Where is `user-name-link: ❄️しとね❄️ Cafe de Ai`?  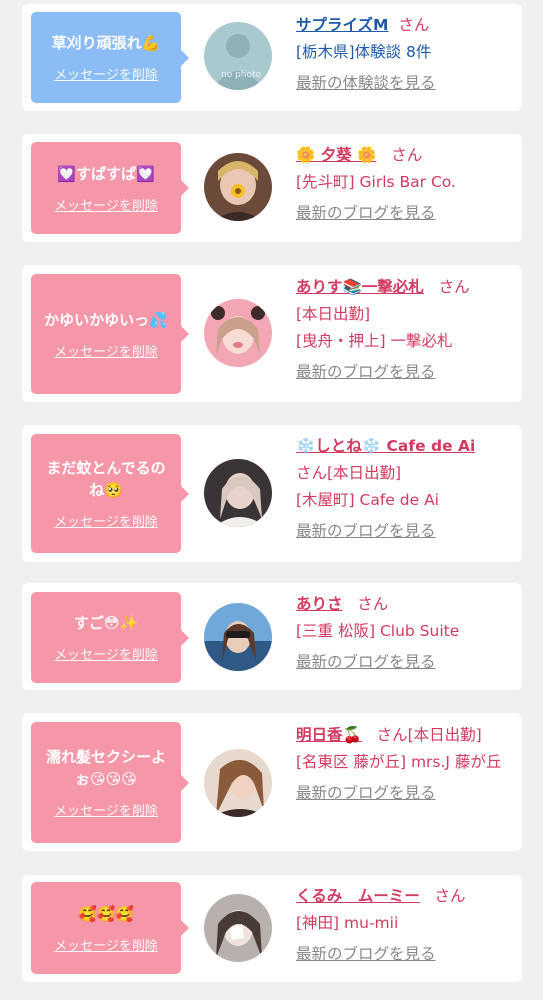
user-name-link: ❄️しとね❄️ Cafe de Ai is located at coordinates (385, 446).